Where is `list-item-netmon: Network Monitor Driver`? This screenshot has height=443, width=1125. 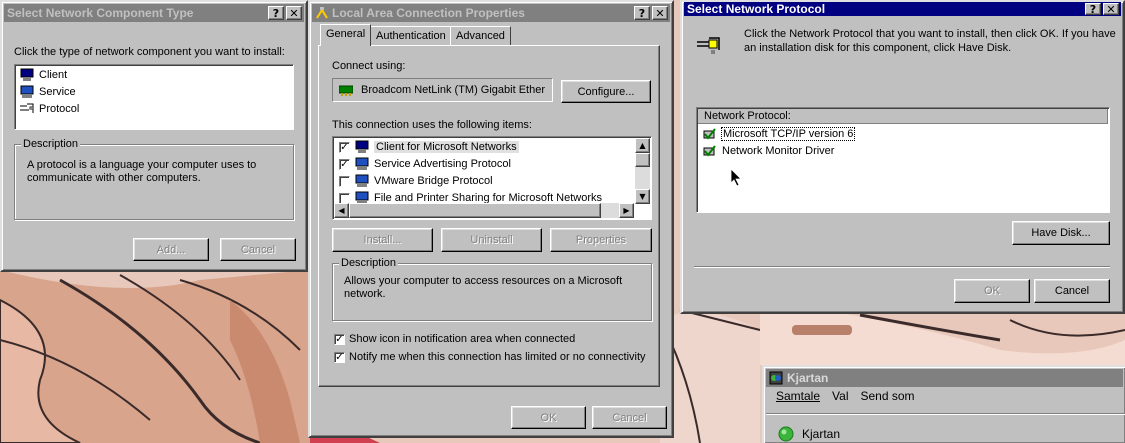
list-item-netmon: Network Monitor Driver is located at coordinates (768, 151).